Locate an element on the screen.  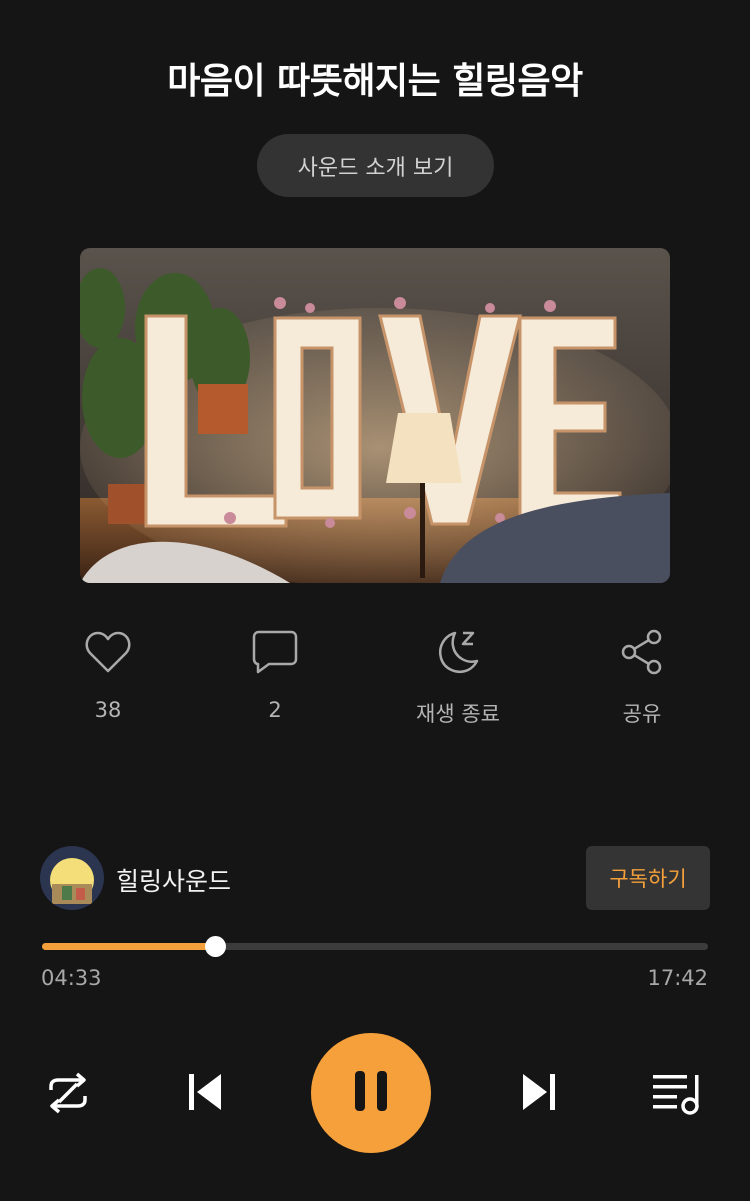
repeat-button is located at coordinates (68, 1095).